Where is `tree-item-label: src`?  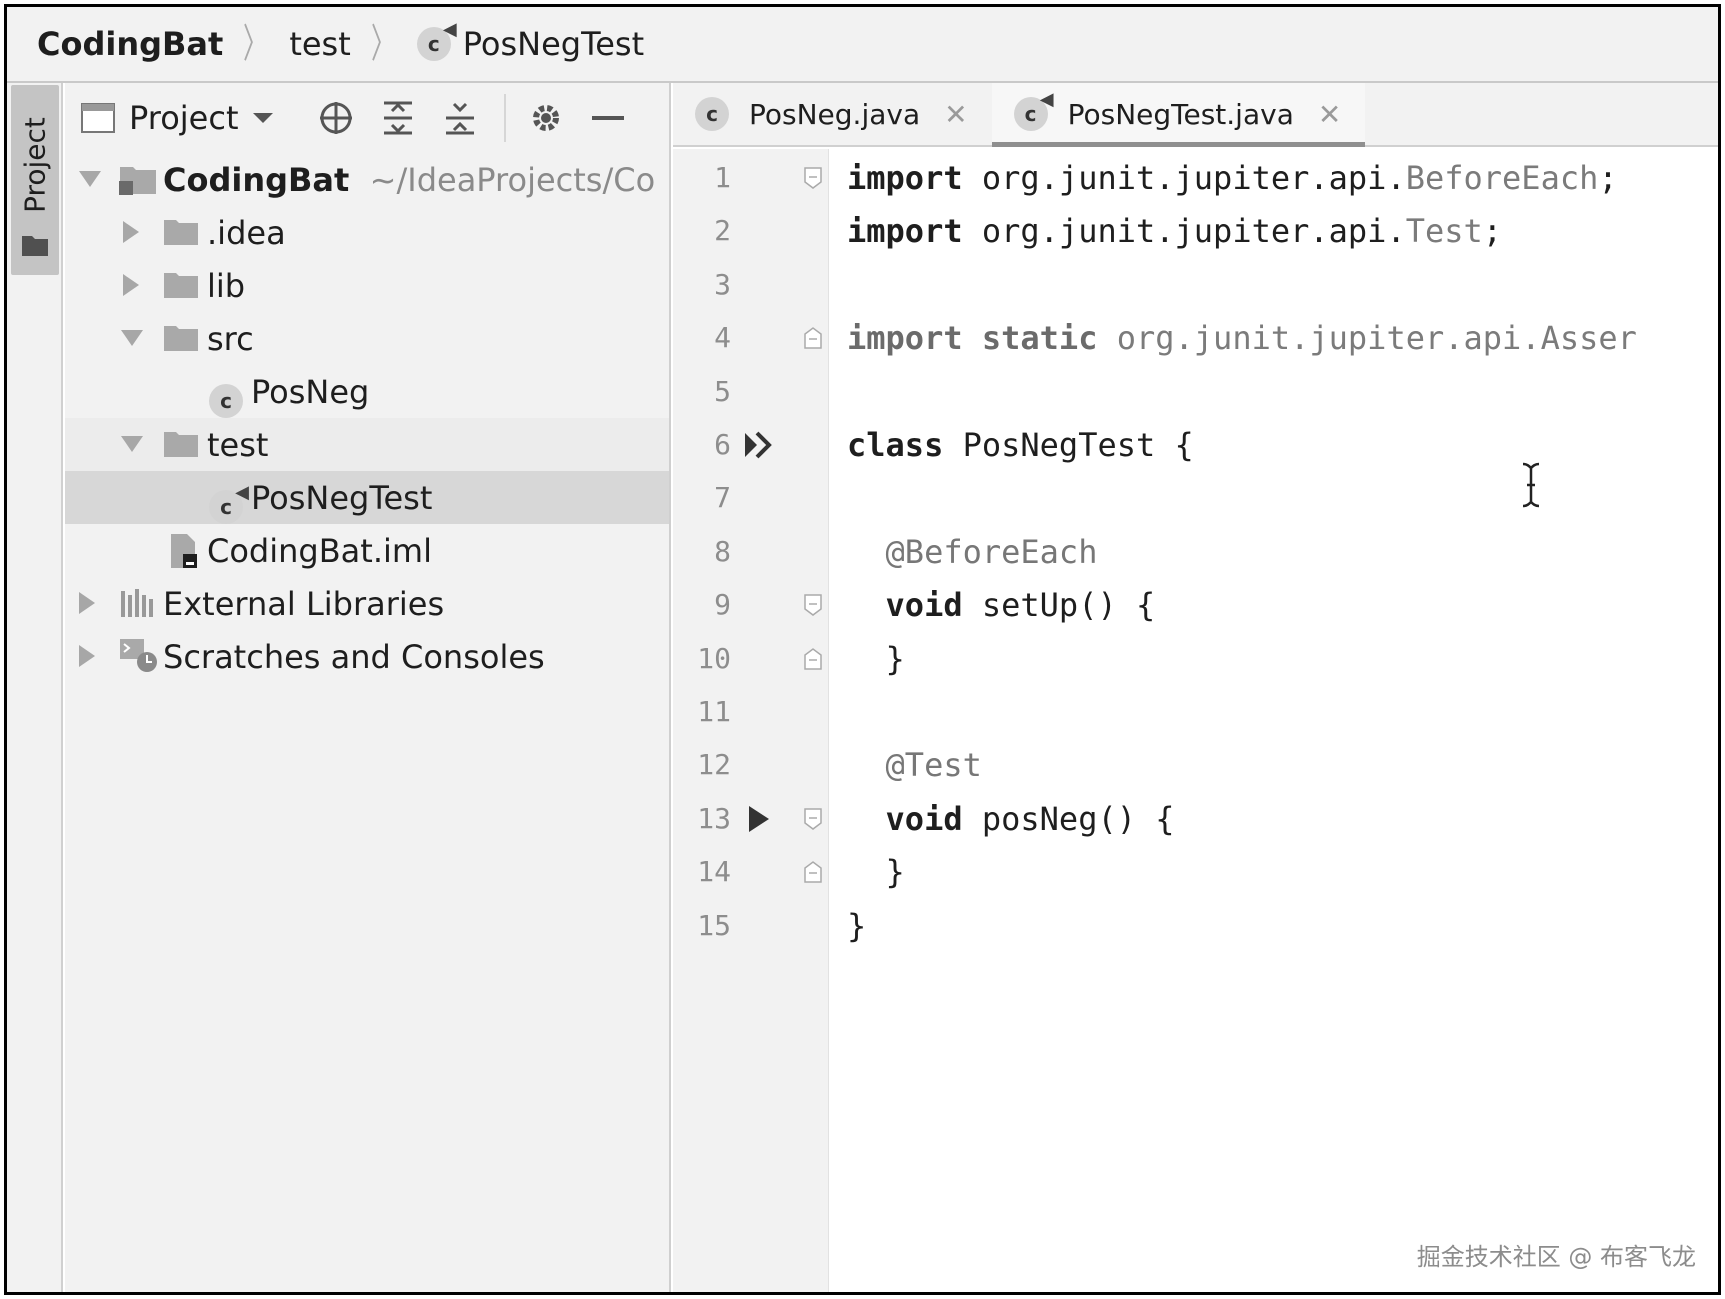
tree-item-label: src is located at coordinates (230, 338).